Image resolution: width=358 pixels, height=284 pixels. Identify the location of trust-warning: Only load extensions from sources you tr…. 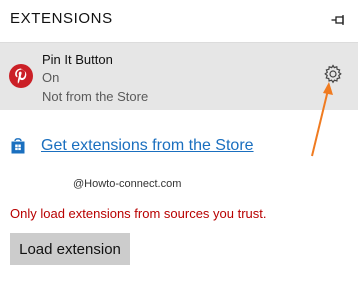
(138, 213).